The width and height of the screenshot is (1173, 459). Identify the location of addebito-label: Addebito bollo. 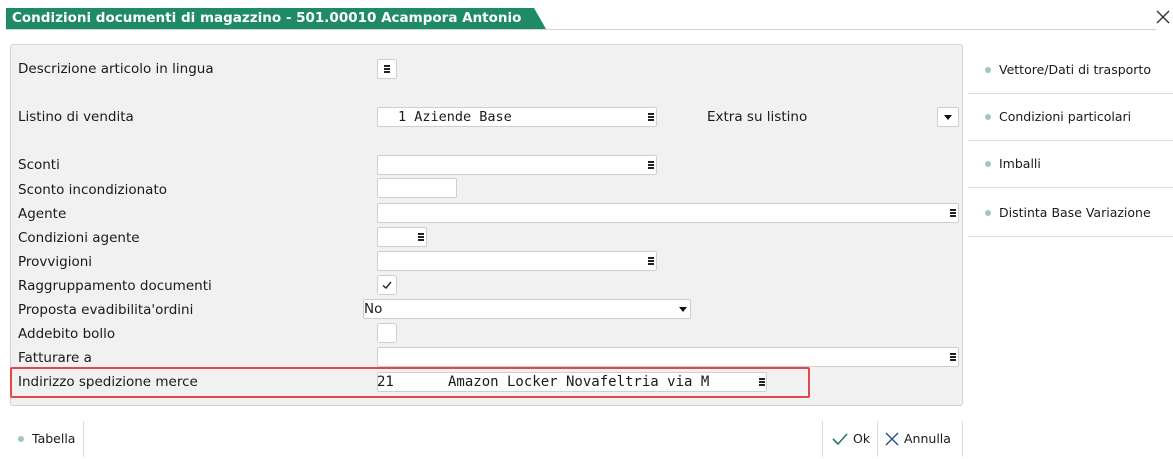
(67, 334).